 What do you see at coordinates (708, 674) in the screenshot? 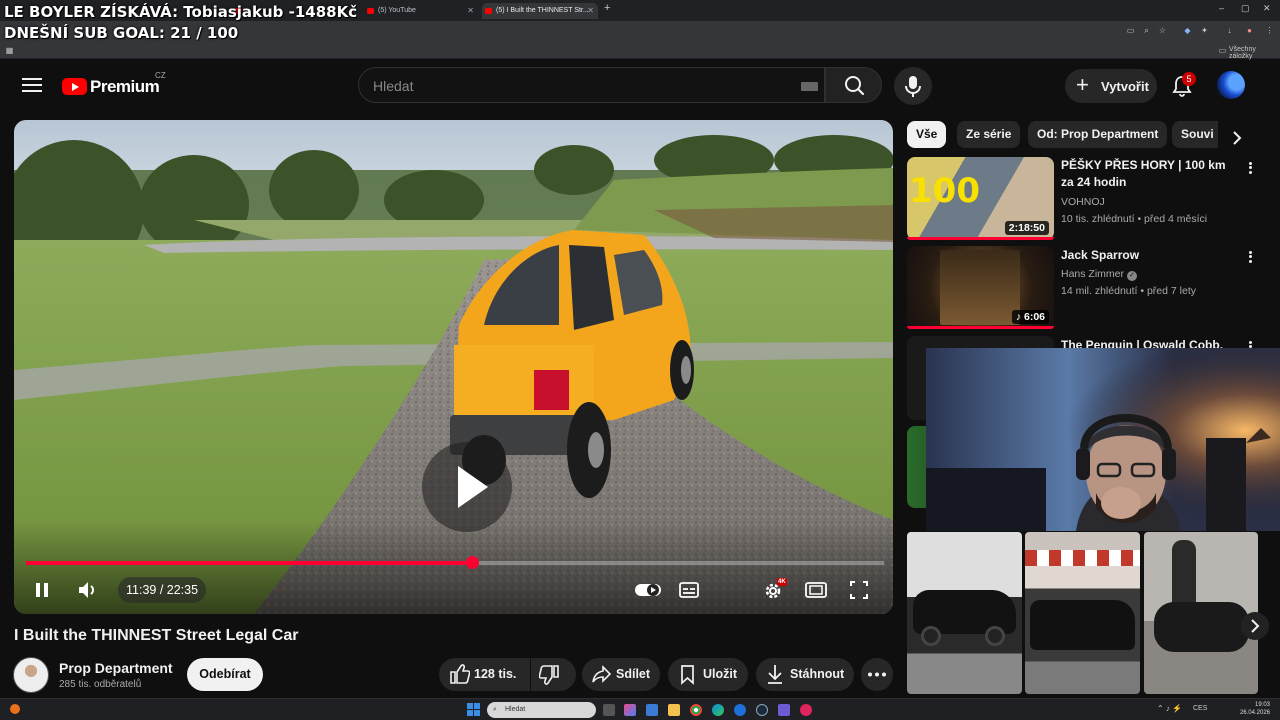
I see `save-button: Uložit` at bounding box center [708, 674].